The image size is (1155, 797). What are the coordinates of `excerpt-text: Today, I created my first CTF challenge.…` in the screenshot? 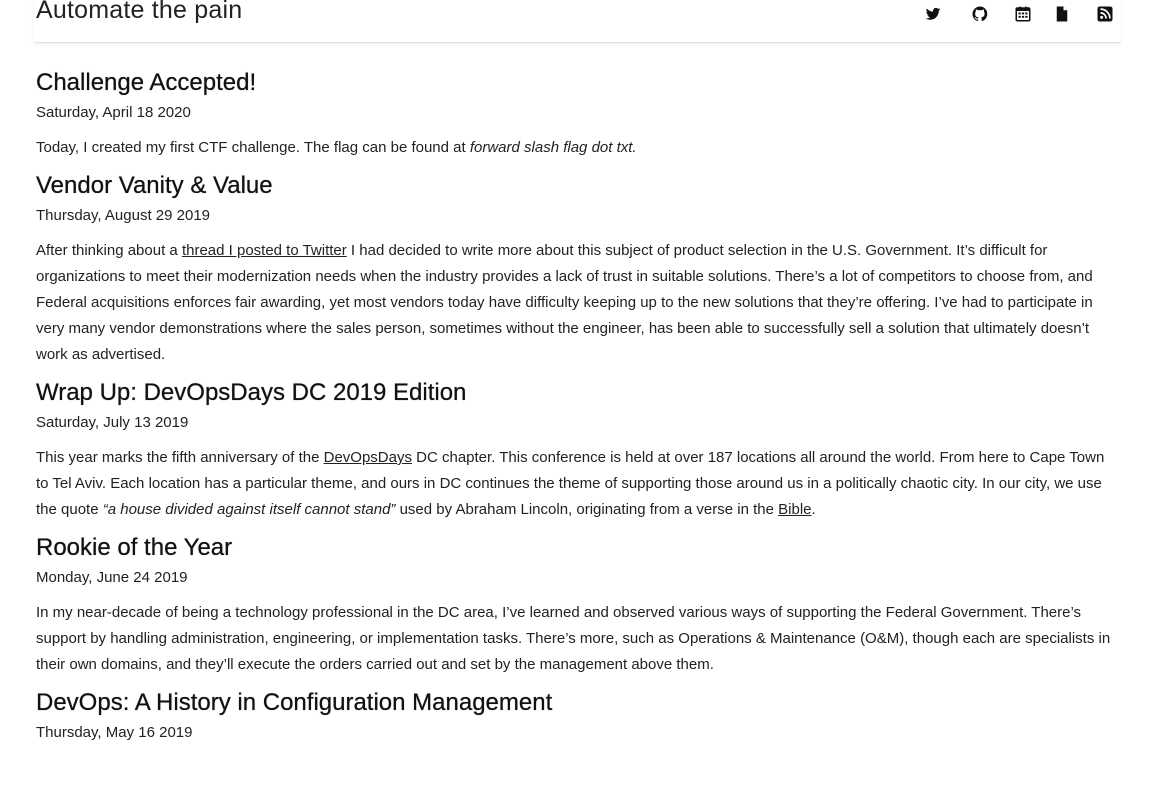 It's located at (253, 147).